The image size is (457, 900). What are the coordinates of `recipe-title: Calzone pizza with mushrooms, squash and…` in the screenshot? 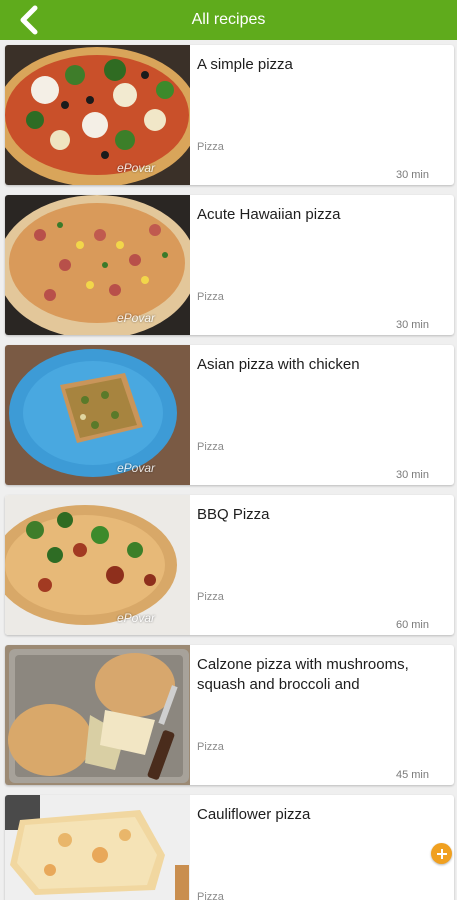 It's located at (303, 674).